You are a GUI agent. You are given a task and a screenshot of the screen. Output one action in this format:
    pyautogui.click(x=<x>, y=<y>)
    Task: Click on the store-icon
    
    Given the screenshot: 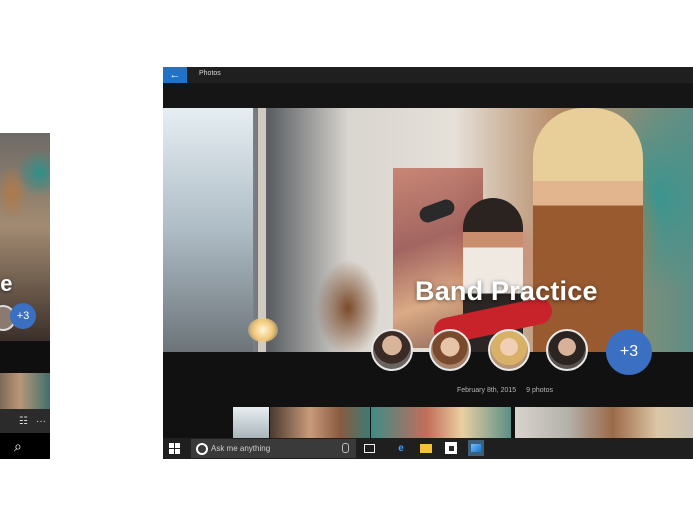 What is the action you would take?
    pyautogui.click(x=451, y=448)
    